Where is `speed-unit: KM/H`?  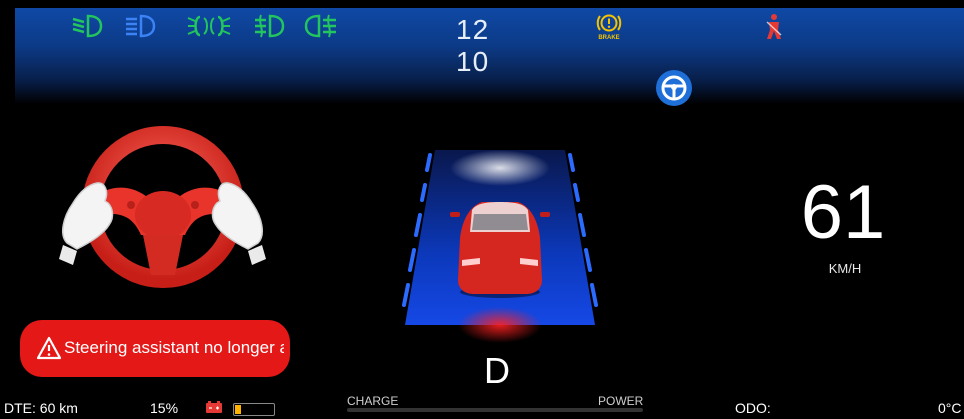 speed-unit: KM/H is located at coordinates (845, 268).